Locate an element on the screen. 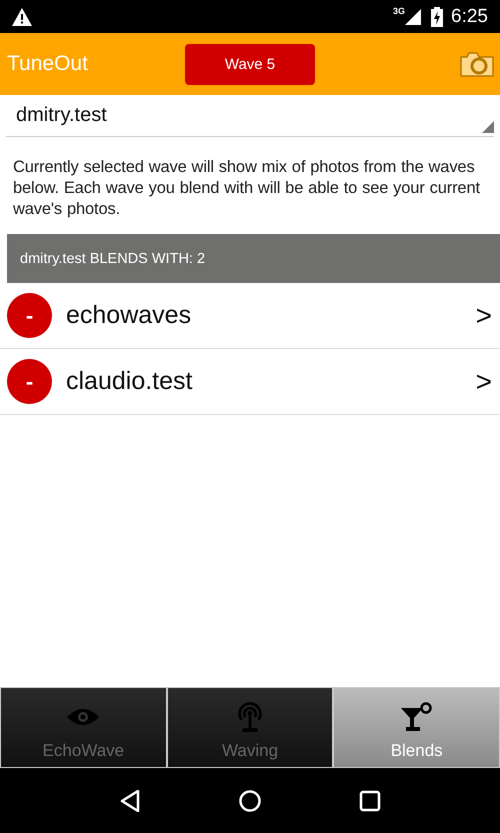 The height and width of the screenshot is (833, 500). network-label: 3G is located at coordinates (399, 11).